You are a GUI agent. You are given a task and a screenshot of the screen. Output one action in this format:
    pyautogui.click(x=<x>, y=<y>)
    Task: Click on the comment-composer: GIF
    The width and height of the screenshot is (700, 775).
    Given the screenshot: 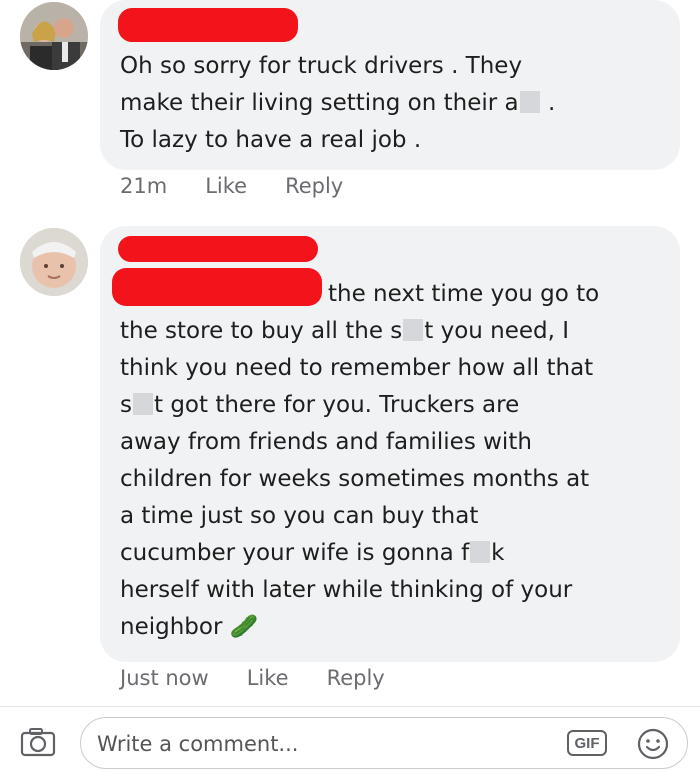 What is the action you would take?
    pyautogui.click(x=350, y=740)
    